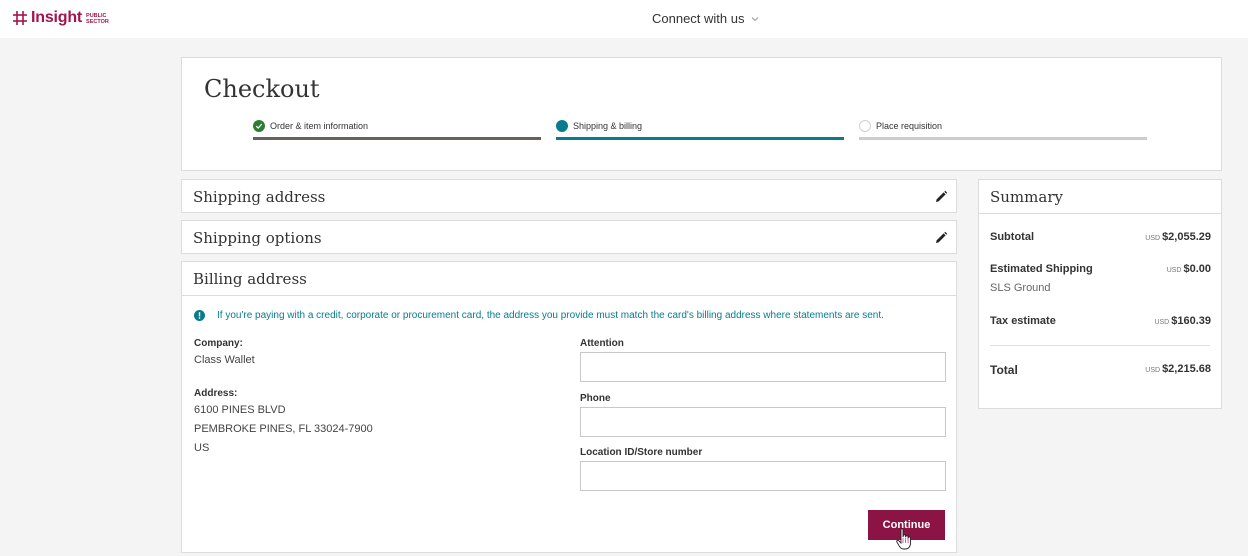 This screenshot has height=556, width=1248. What do you see at coordinates (698, 18) in the screenshot?
I see `connect-with-us-label: Connect with us` at bounding box center [698, 18].